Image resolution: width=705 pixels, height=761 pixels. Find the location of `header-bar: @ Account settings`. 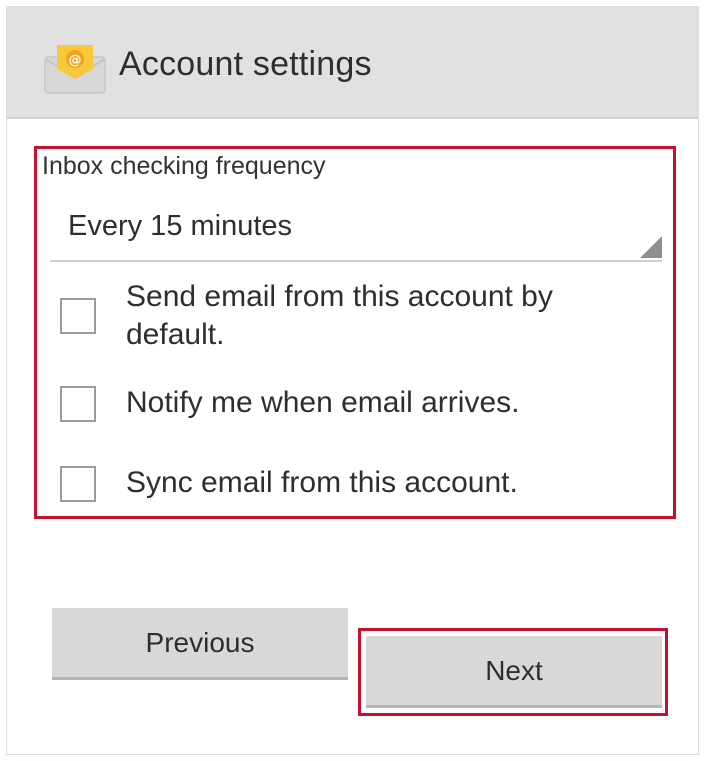

header-bar: @ Account settings is located at coordinates (352, 63).